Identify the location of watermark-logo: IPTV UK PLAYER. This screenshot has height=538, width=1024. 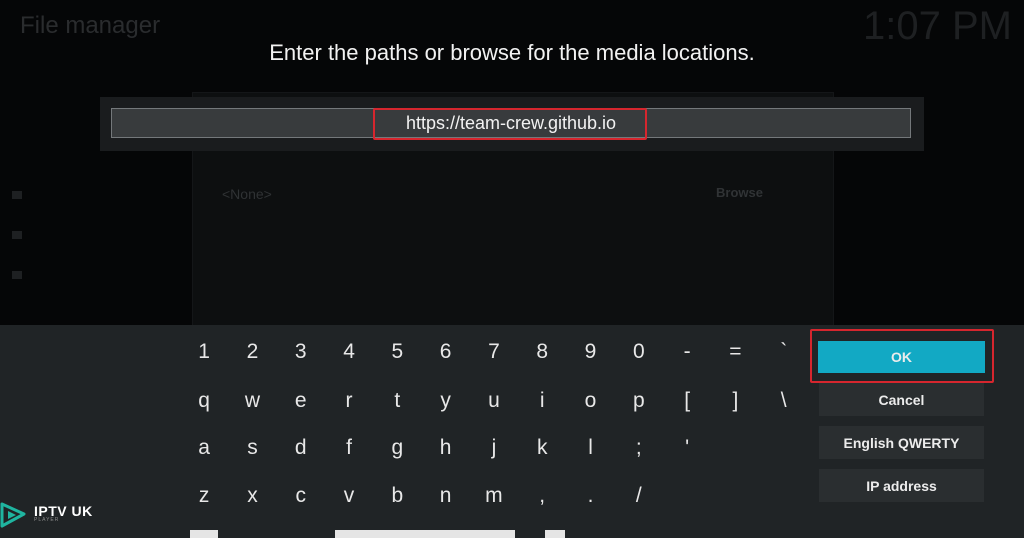
(46, 515).